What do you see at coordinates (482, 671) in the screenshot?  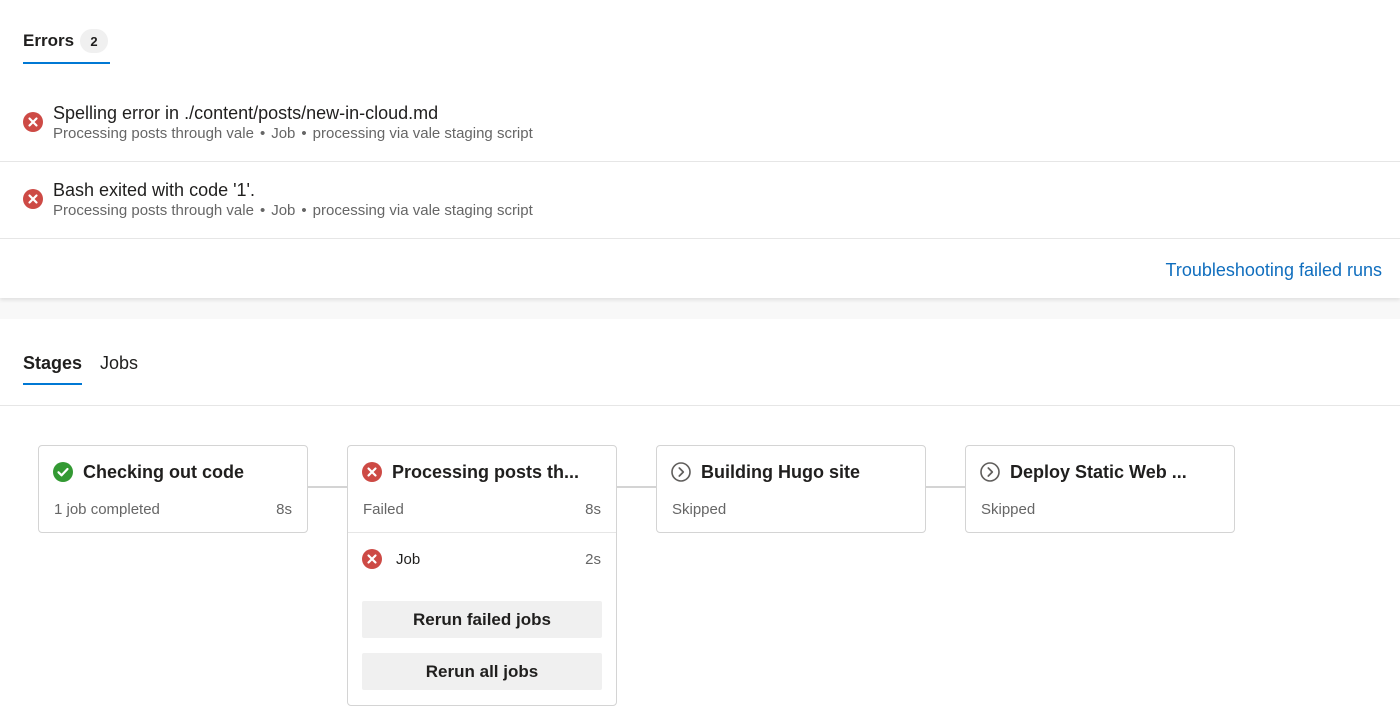 I see `rerun-all-jobs-button: Rerun all jobs` at bounding box center [482, 671].